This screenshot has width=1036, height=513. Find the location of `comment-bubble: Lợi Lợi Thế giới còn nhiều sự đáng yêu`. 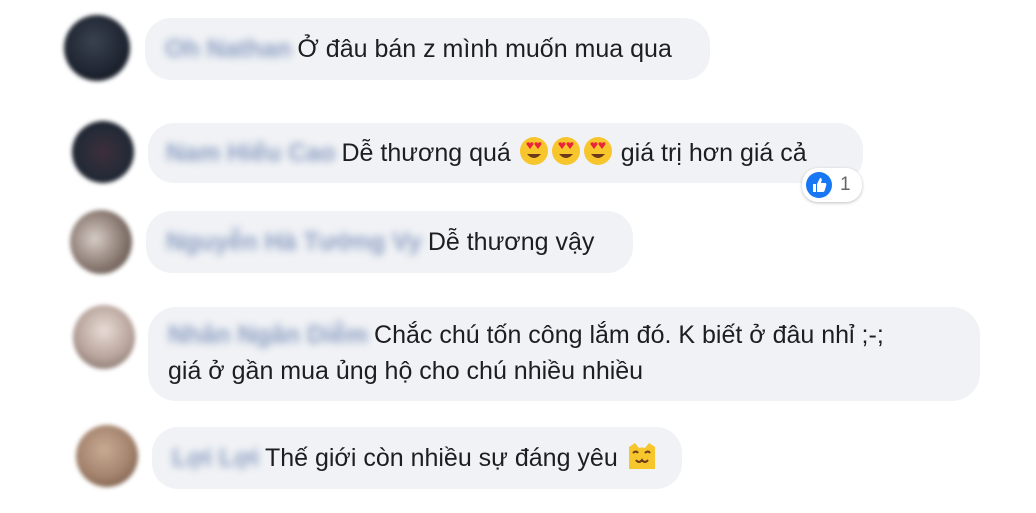

comment-bubble: Lợi Lợi Thế giới còn nhiều sự đáng yêu is located at coordinates (417, 458).